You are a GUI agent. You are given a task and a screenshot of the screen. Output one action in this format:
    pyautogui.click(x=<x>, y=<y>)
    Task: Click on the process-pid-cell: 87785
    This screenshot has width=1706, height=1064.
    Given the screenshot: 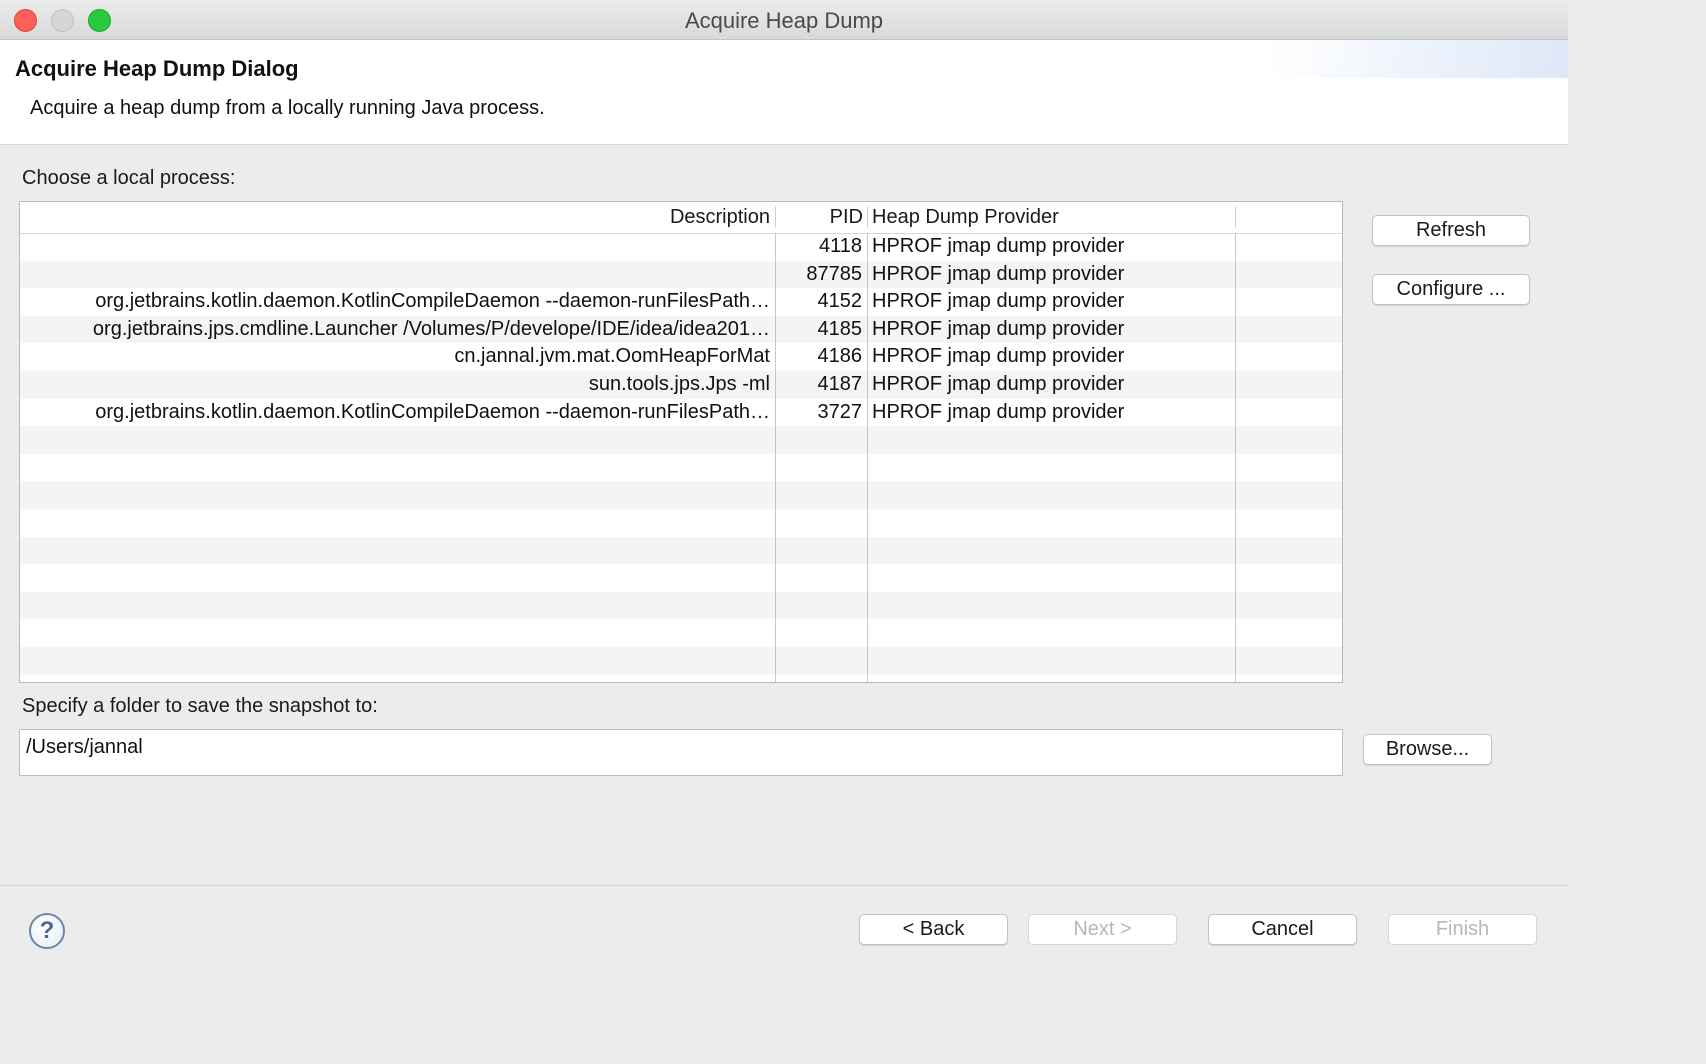 What is the action you would take?
    pyautogui.click(x=834, y=273)
    